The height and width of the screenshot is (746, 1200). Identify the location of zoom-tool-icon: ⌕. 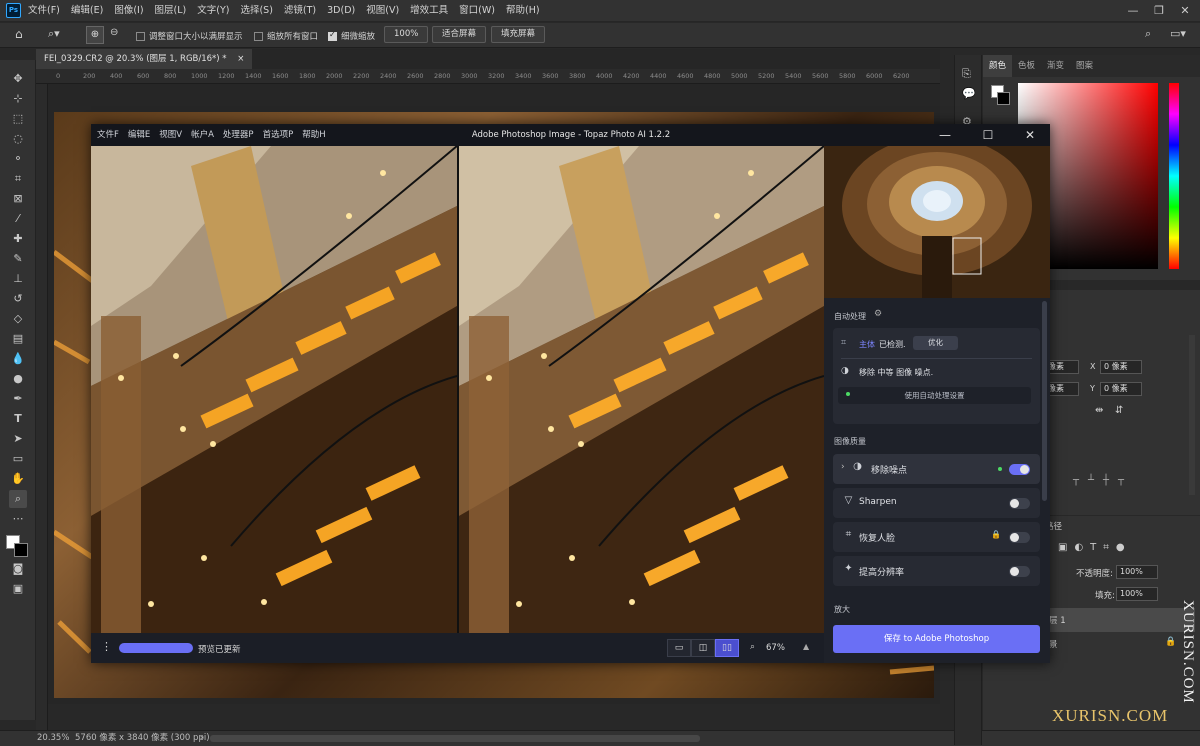
(18, 499).